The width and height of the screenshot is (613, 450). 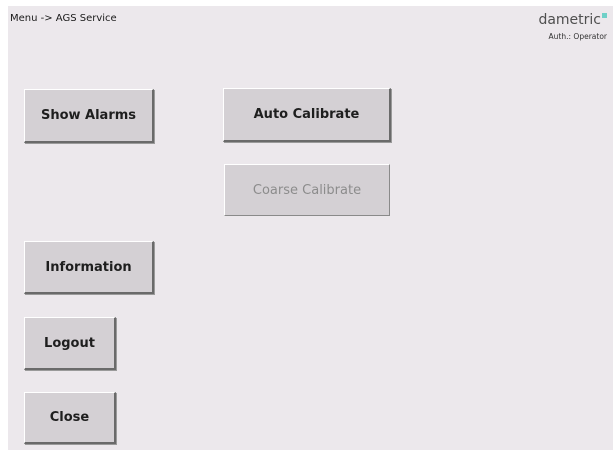 I want to click on brand-accent-square, so click(x=604, y=15).